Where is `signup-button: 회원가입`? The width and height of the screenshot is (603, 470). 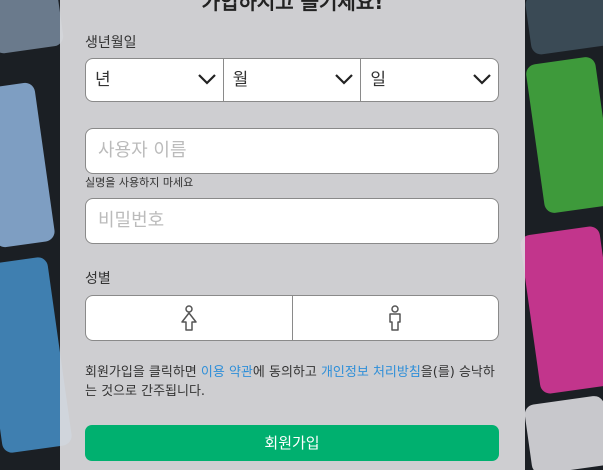 signup-button: 회원가입 is located at coordinates (292, 443).